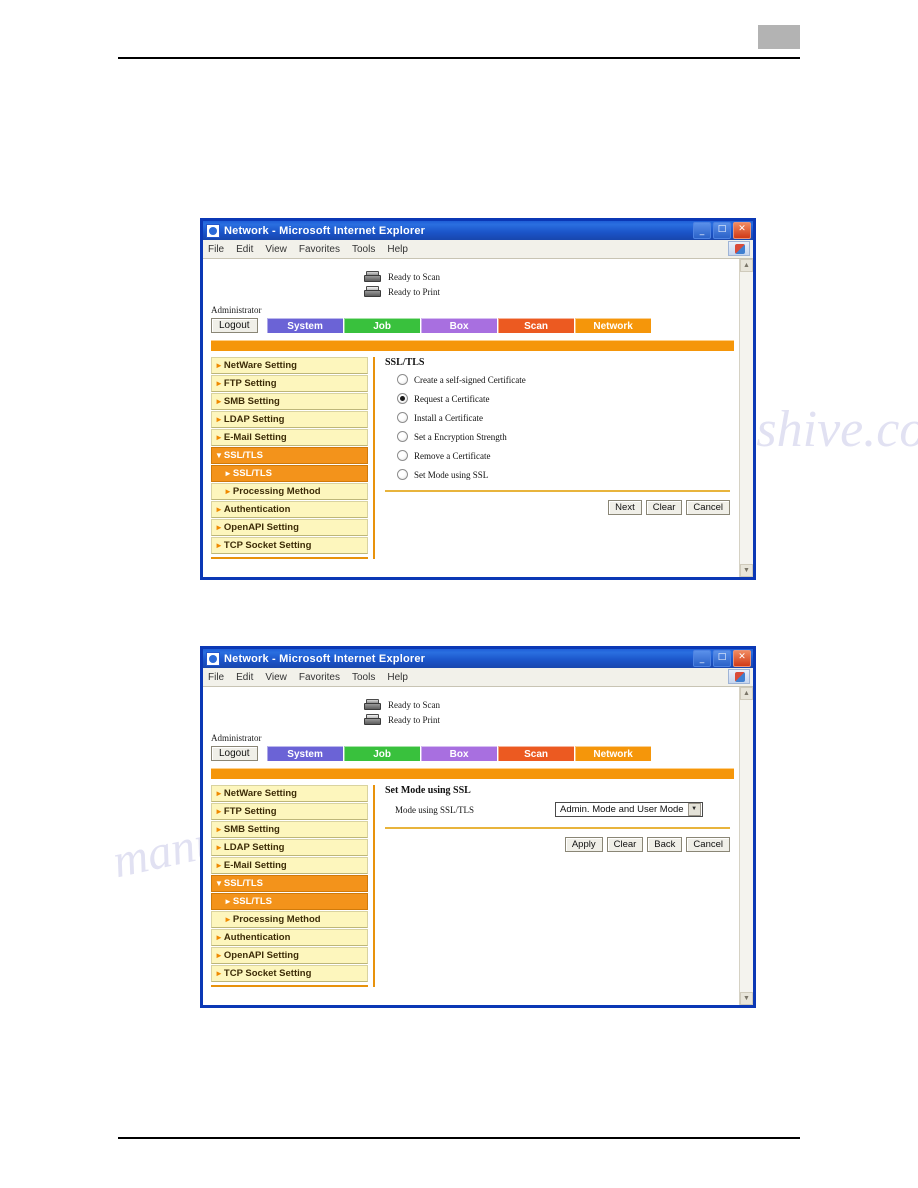 Image resolution: width=918 pixels, height=1188 pixels. I want to click on accent-divider-bar, so click(472, 773).